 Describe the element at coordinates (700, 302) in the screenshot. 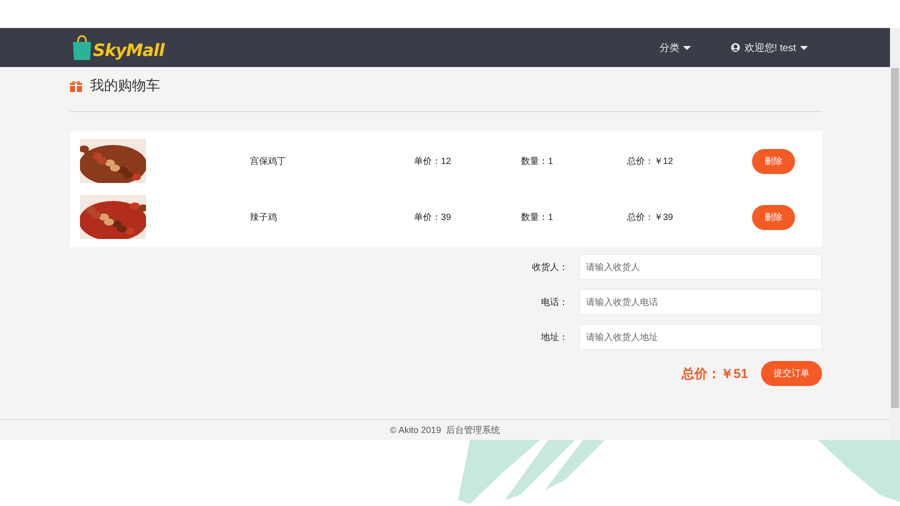

I see `input-field: 请输入收货人电话` at that location.